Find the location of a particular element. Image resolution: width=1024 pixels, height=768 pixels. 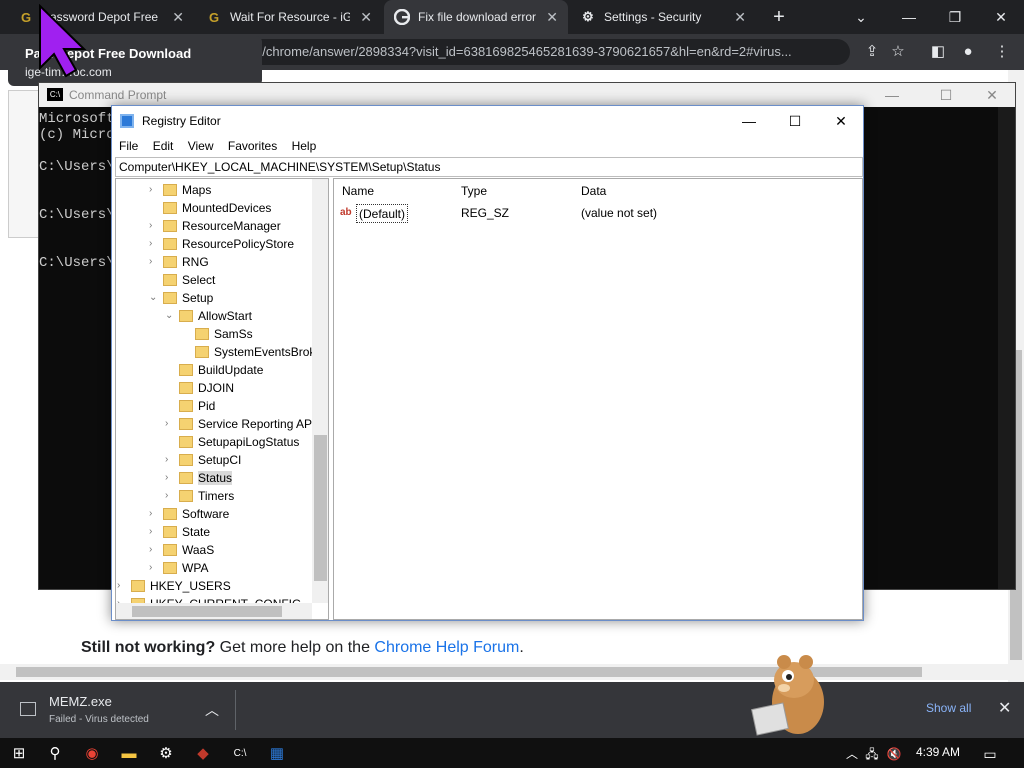

bookmark-star-icon: ☆ is located at coordinates (898, 52).